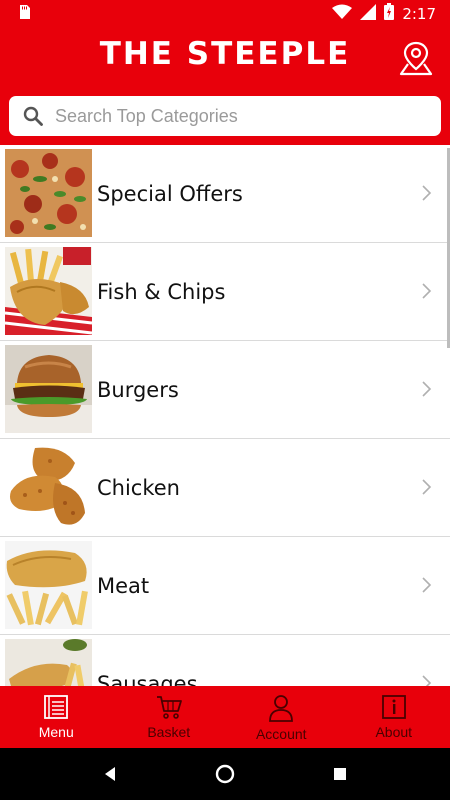  What do you see at coordinates (161, 291) in the screenshot?
I see `category-label: Fish & Chips` at bounding box center [161, 291].